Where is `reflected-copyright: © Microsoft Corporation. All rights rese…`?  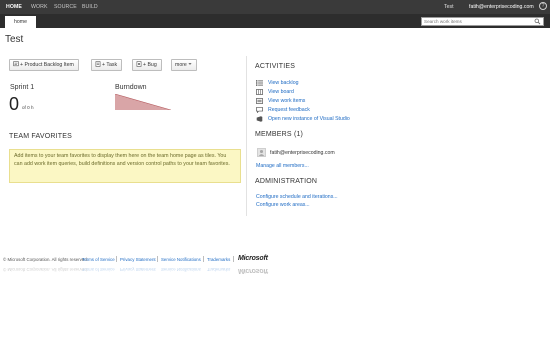
reflected-copyright: © Microsoft Corporation. All rights rese… is located at coordinates (45, 269).